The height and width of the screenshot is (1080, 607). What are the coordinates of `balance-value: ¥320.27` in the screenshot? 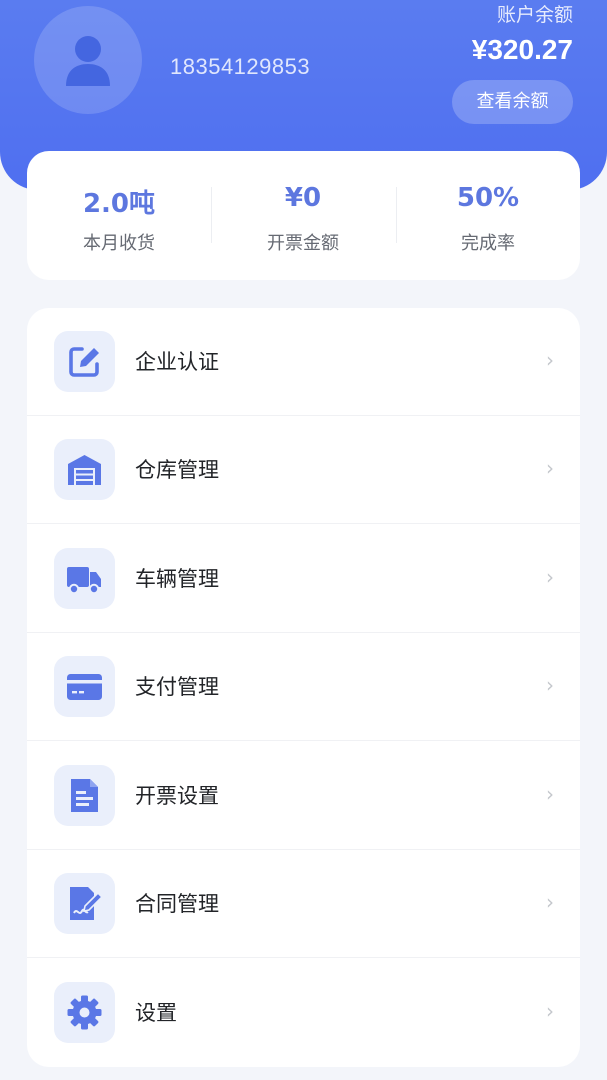 It's located at (522, 49).